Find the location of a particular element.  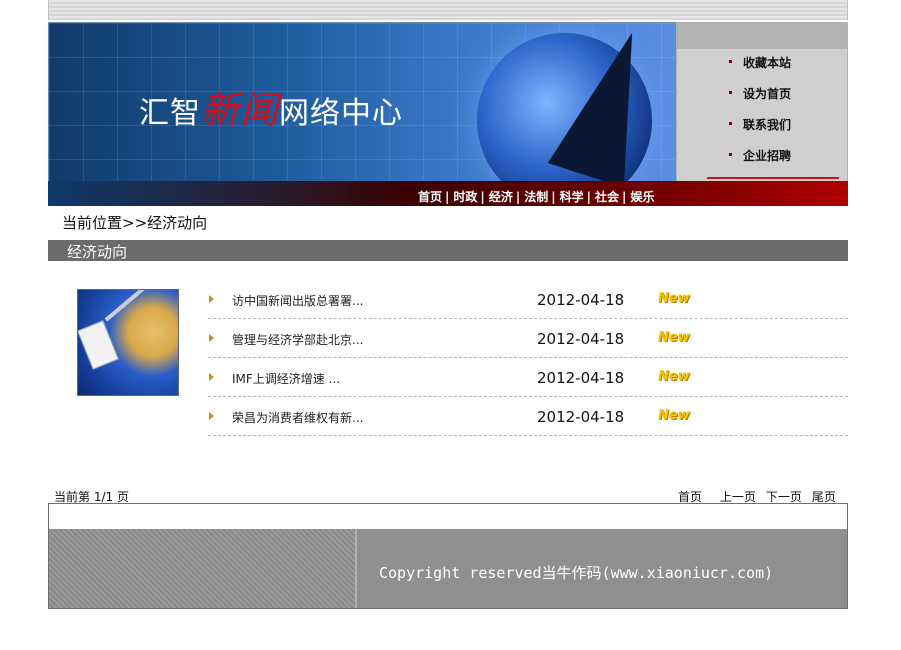

top-strip is located at coordinates (448, 10).